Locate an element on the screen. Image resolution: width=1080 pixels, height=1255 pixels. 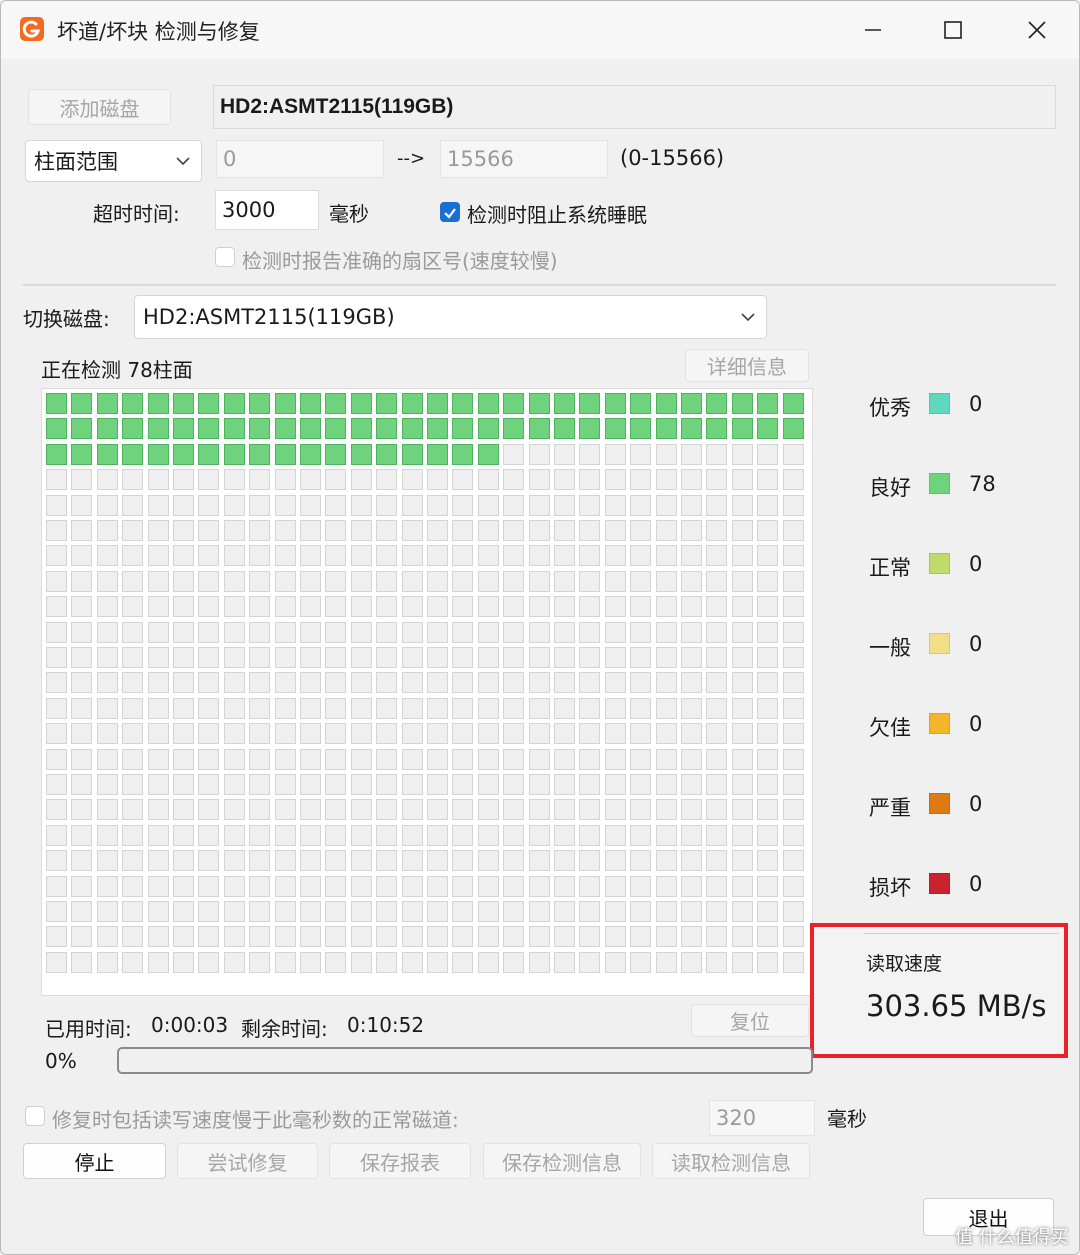
prevent-sleep-checkbox is located at coordinates (450, 212).